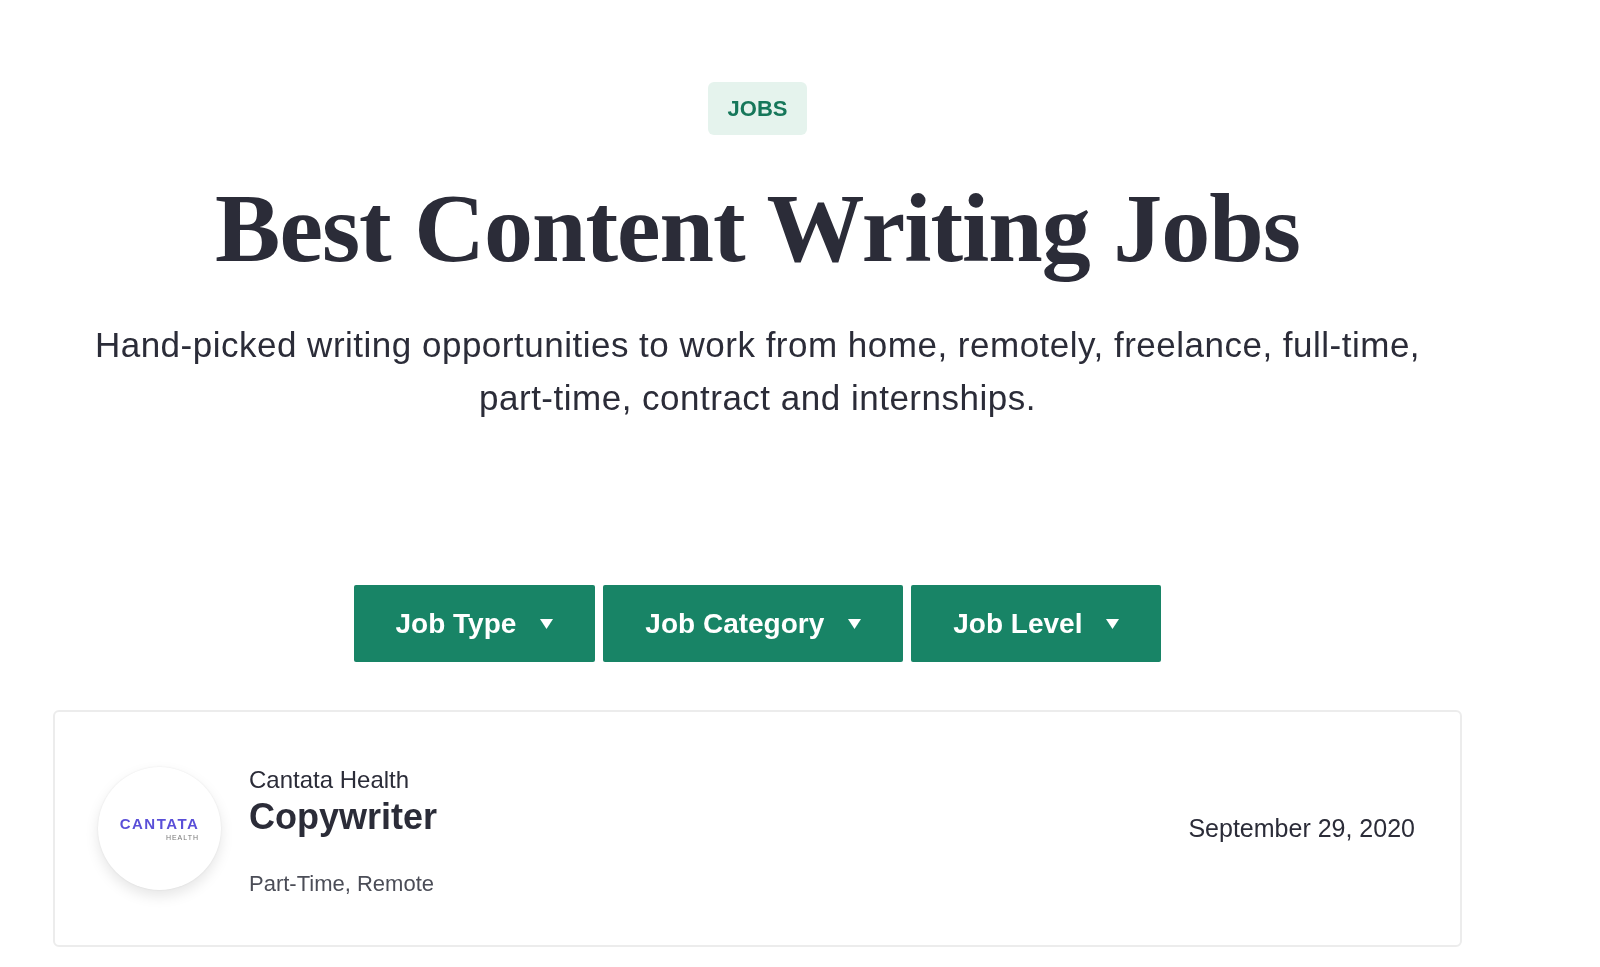 The image size is (1600, 967). I want to click on filter-dropdown: Job Type, so click(474, 623).